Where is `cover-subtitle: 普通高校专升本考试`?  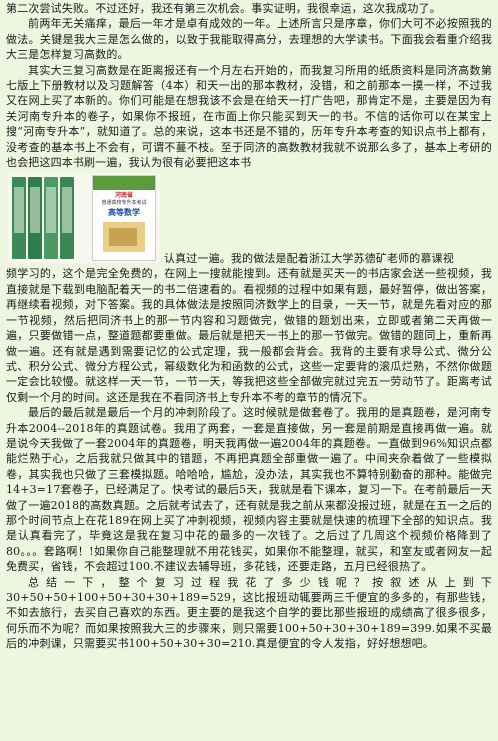
cover-subtitle: 普通高校专升本考试 is located at coordinates (124, 203).